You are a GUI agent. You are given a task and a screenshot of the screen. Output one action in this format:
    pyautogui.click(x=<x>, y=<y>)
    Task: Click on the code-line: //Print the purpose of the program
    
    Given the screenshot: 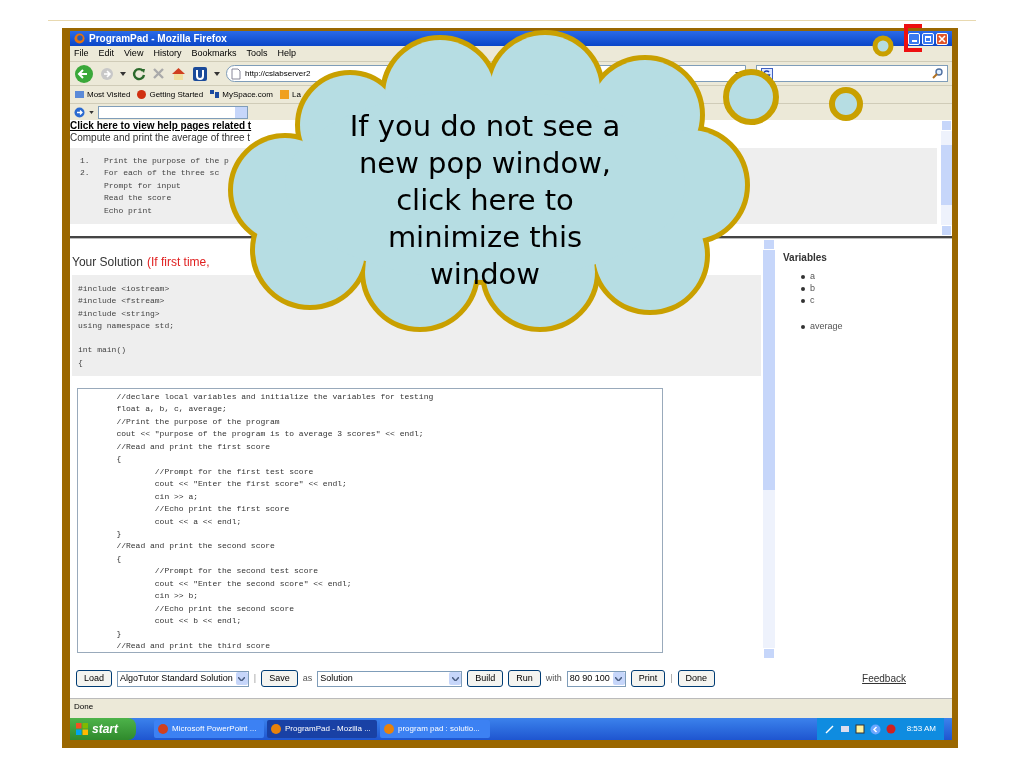 What is the action you would take?
    pyautogui.click(x=197, y=421)
    